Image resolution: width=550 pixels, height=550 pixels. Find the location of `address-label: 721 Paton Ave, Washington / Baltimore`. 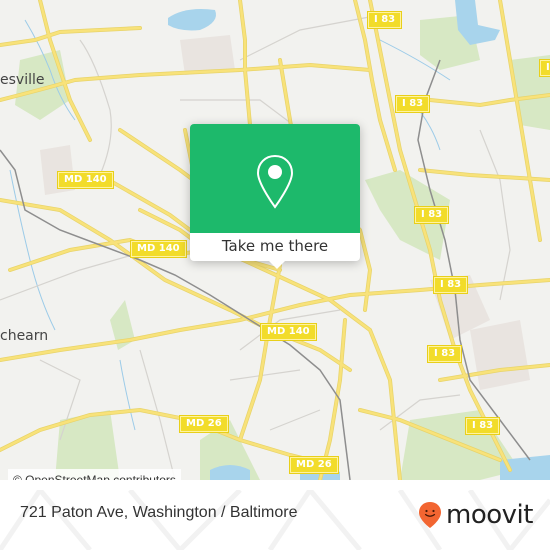

address-label: 721 Paton Ave, Washington / Baltimore is located at coordinates (159, 512).